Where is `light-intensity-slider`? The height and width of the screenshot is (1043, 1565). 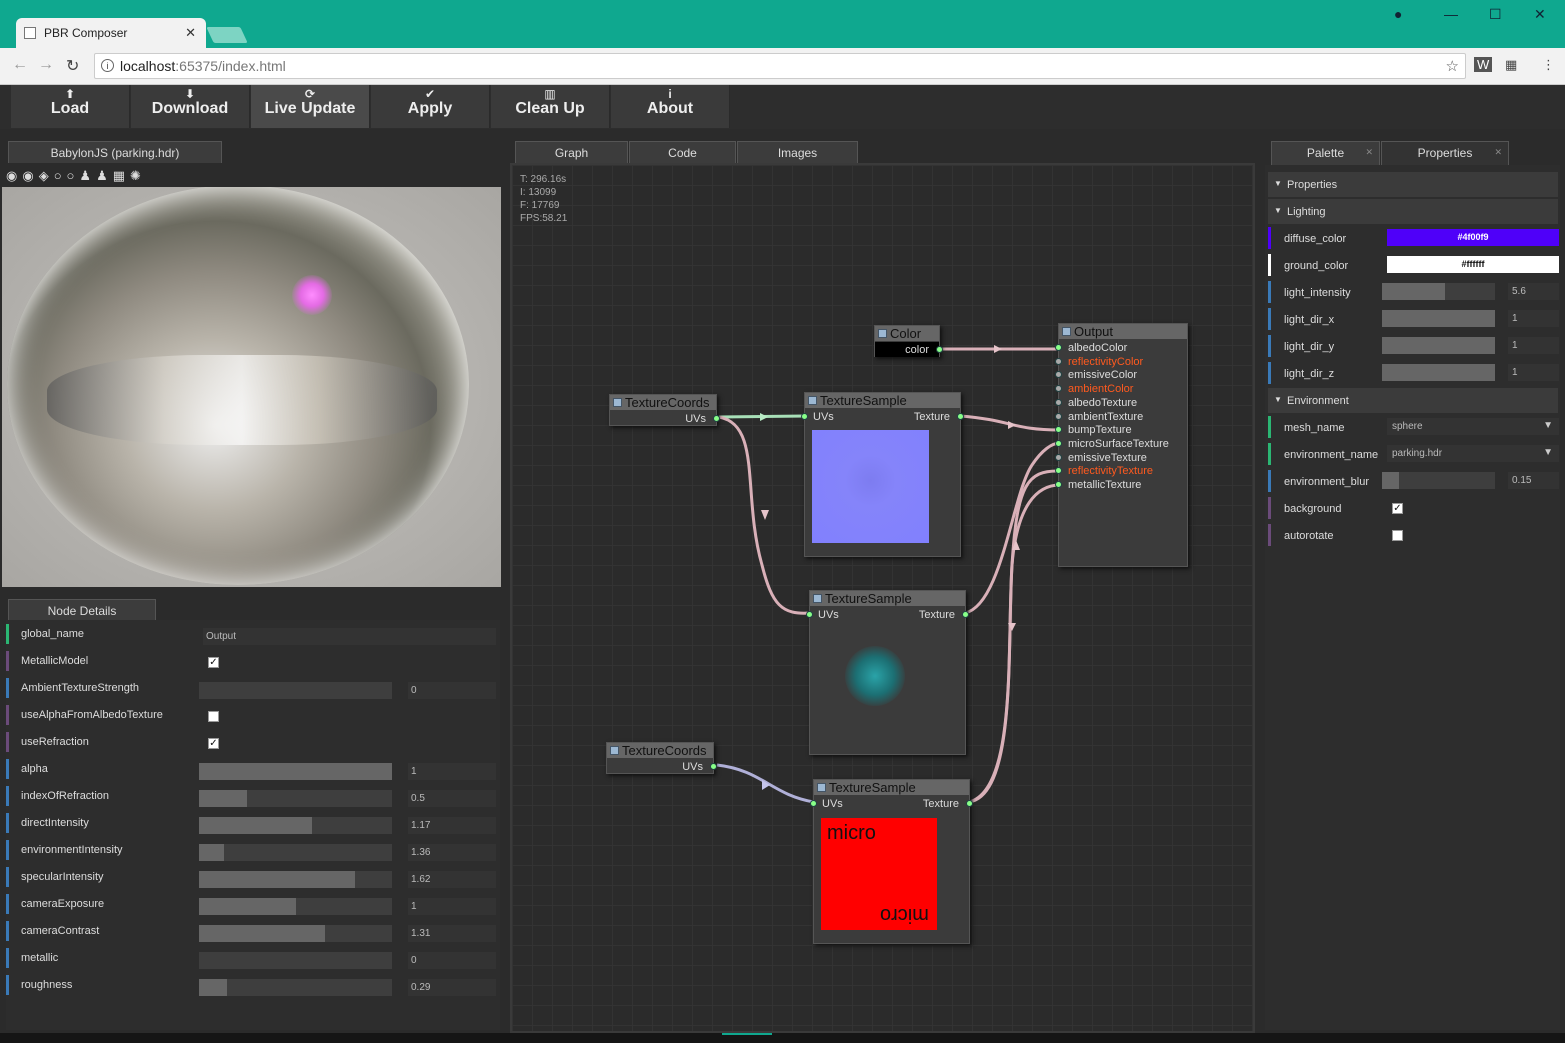
light-intensity-slider is located at coordinates (1438, 291).